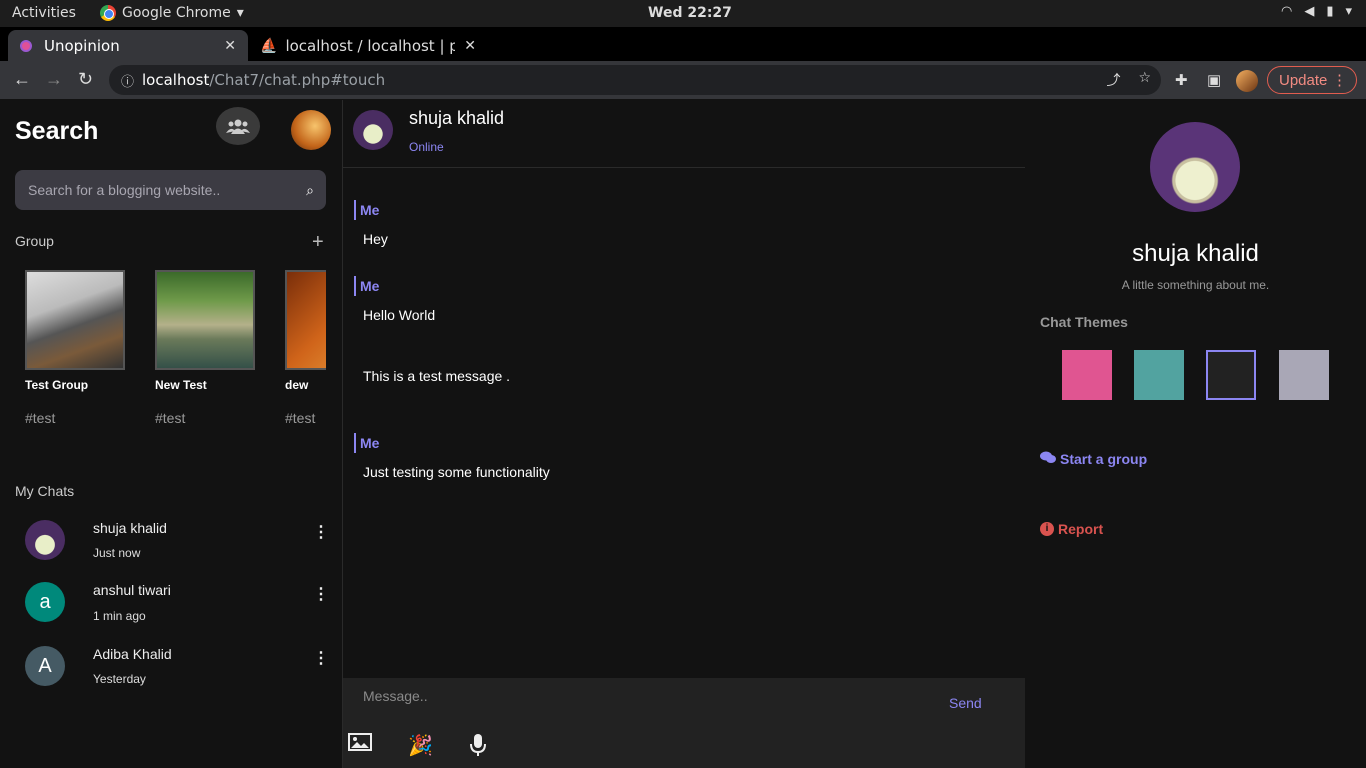  I want to click on start-group-link: Start a group, so click(1093, 459).